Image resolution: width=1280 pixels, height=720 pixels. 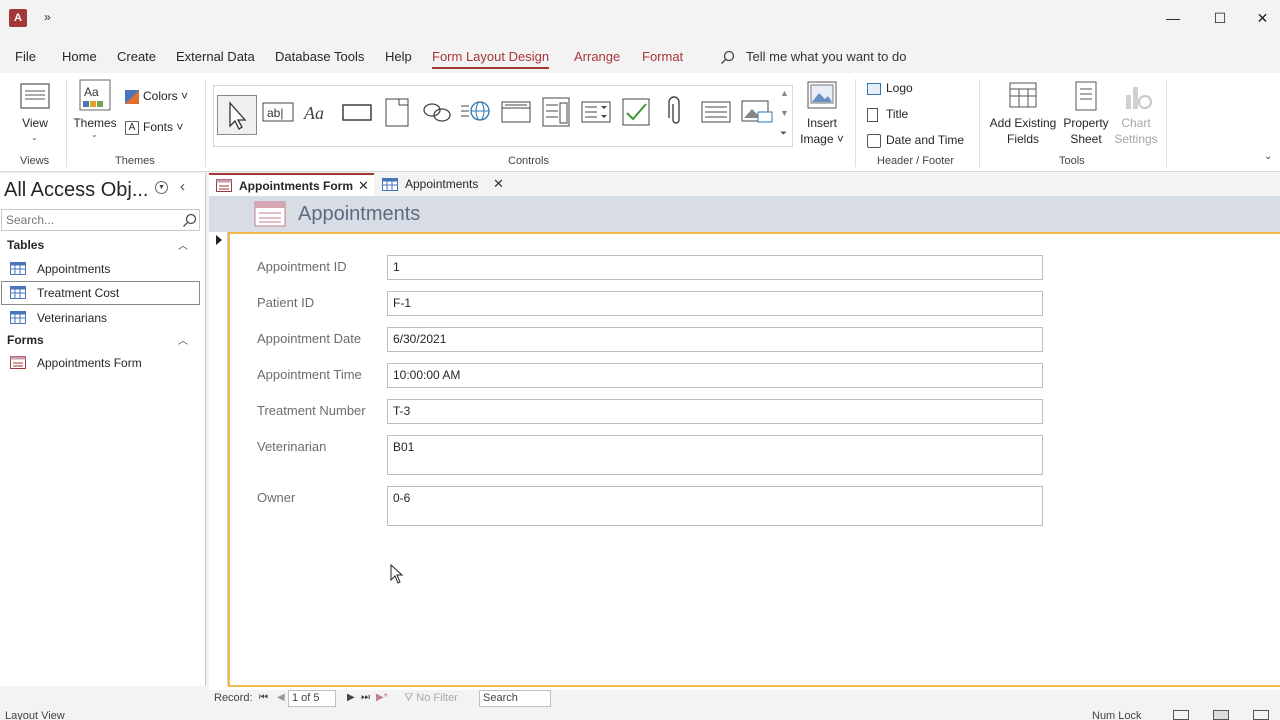 I want to click on form-title: Appointments, so click(x=359, y=214).